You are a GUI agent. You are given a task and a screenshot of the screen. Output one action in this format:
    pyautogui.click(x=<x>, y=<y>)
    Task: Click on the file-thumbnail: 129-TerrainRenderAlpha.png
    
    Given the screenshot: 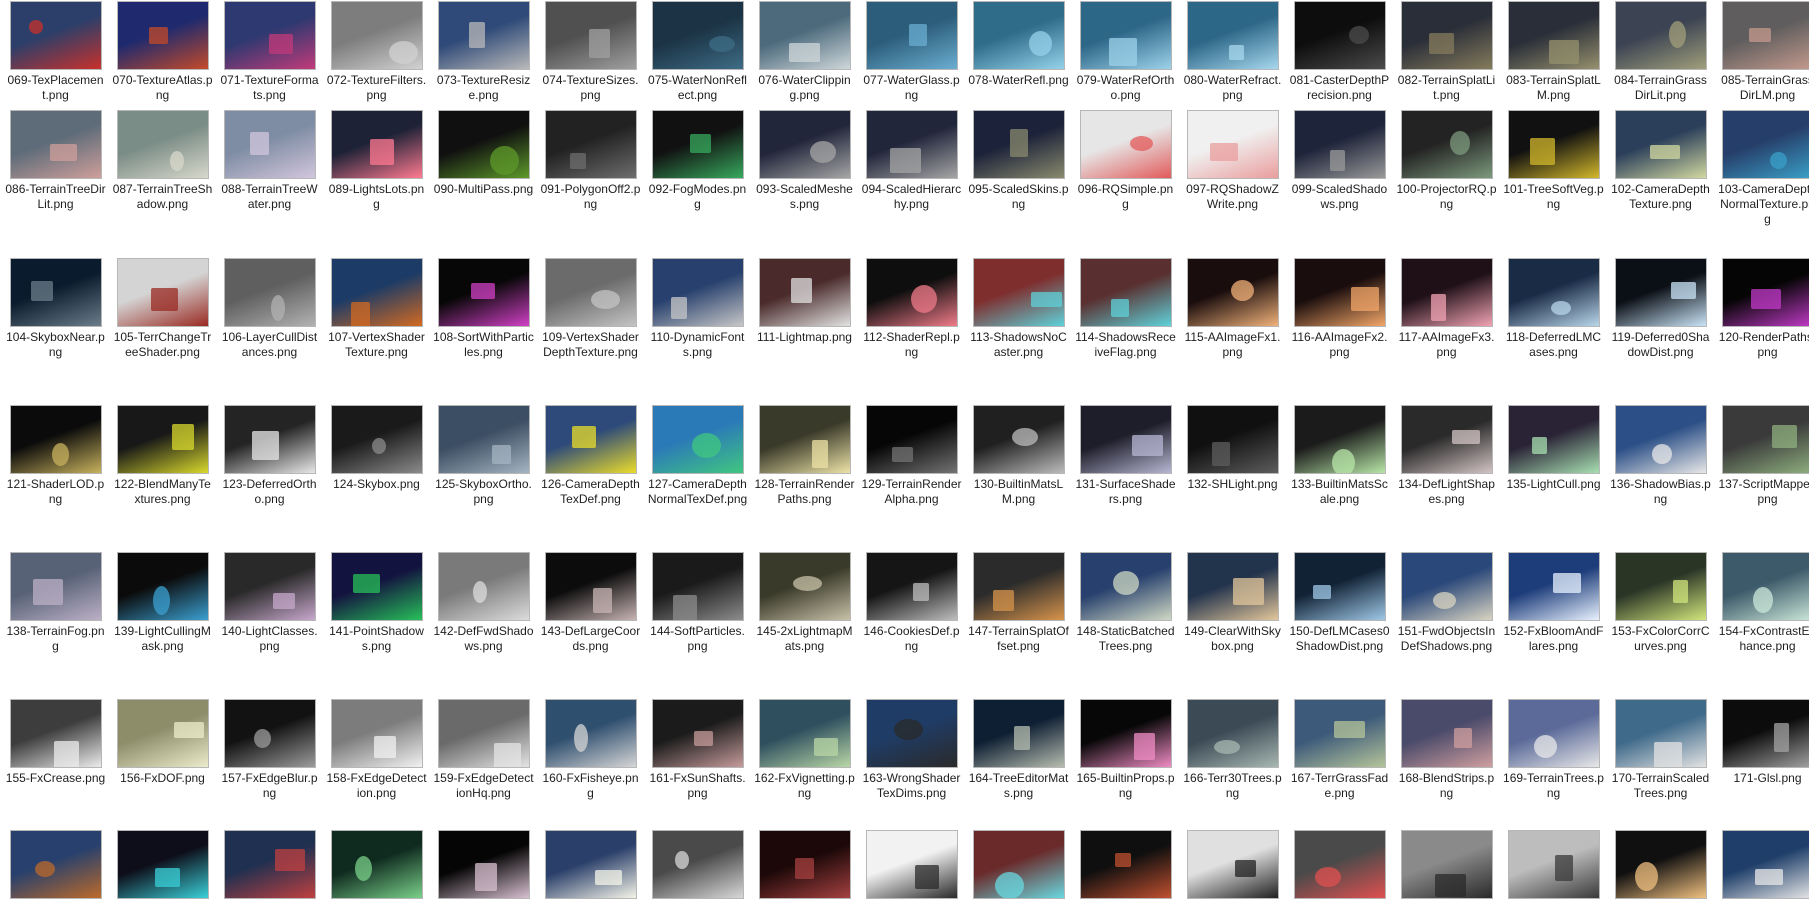 What is the action you would take?
    pyautogui.click(x=911, y=456)
    